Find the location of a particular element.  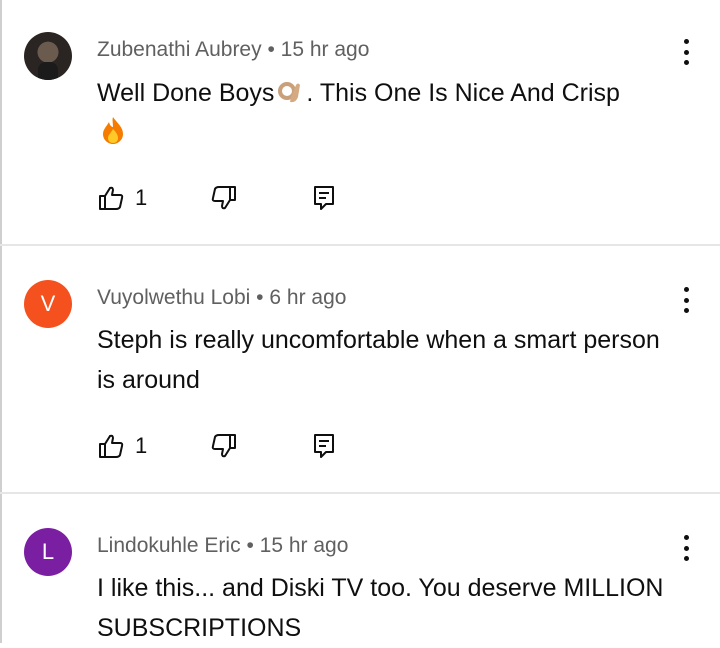

avatar is located at coordinates (48, 56).